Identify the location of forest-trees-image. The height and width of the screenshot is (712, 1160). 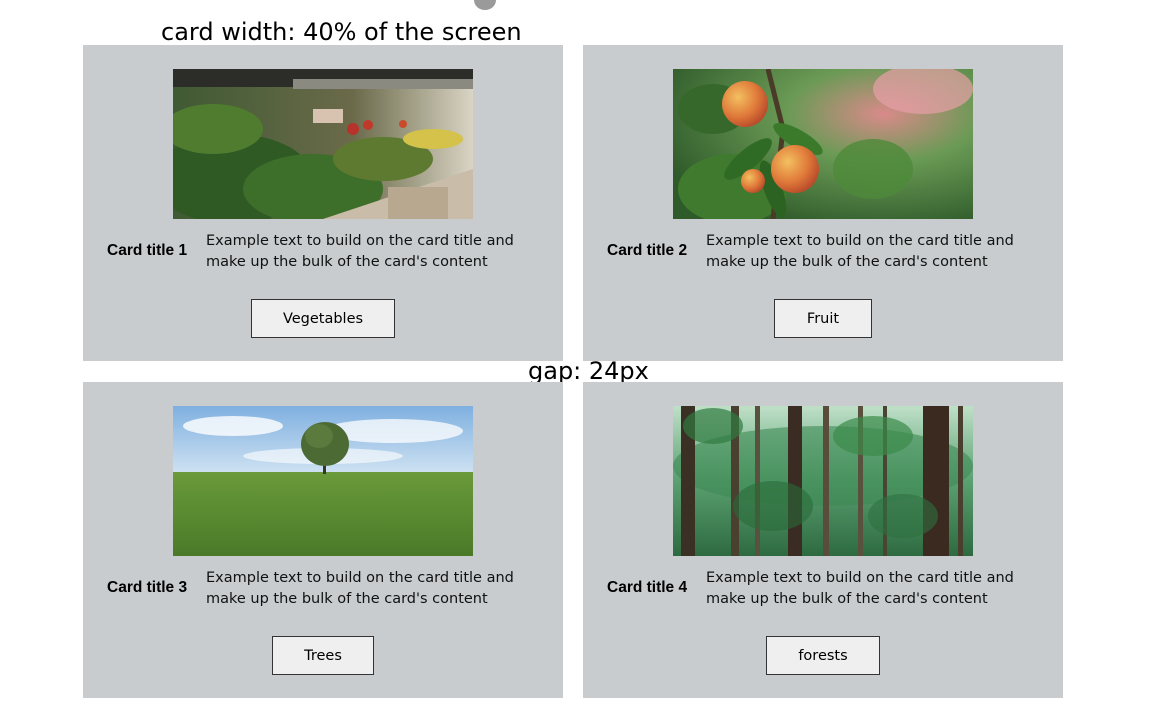
(823, 481).